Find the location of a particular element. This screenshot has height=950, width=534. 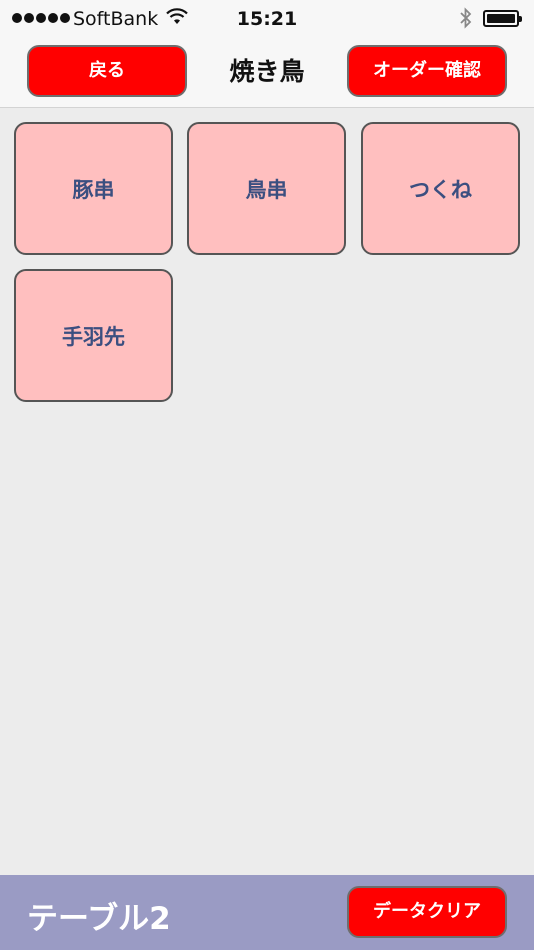

page-title: 焼き鳥 is located at coordinates (267, 71).